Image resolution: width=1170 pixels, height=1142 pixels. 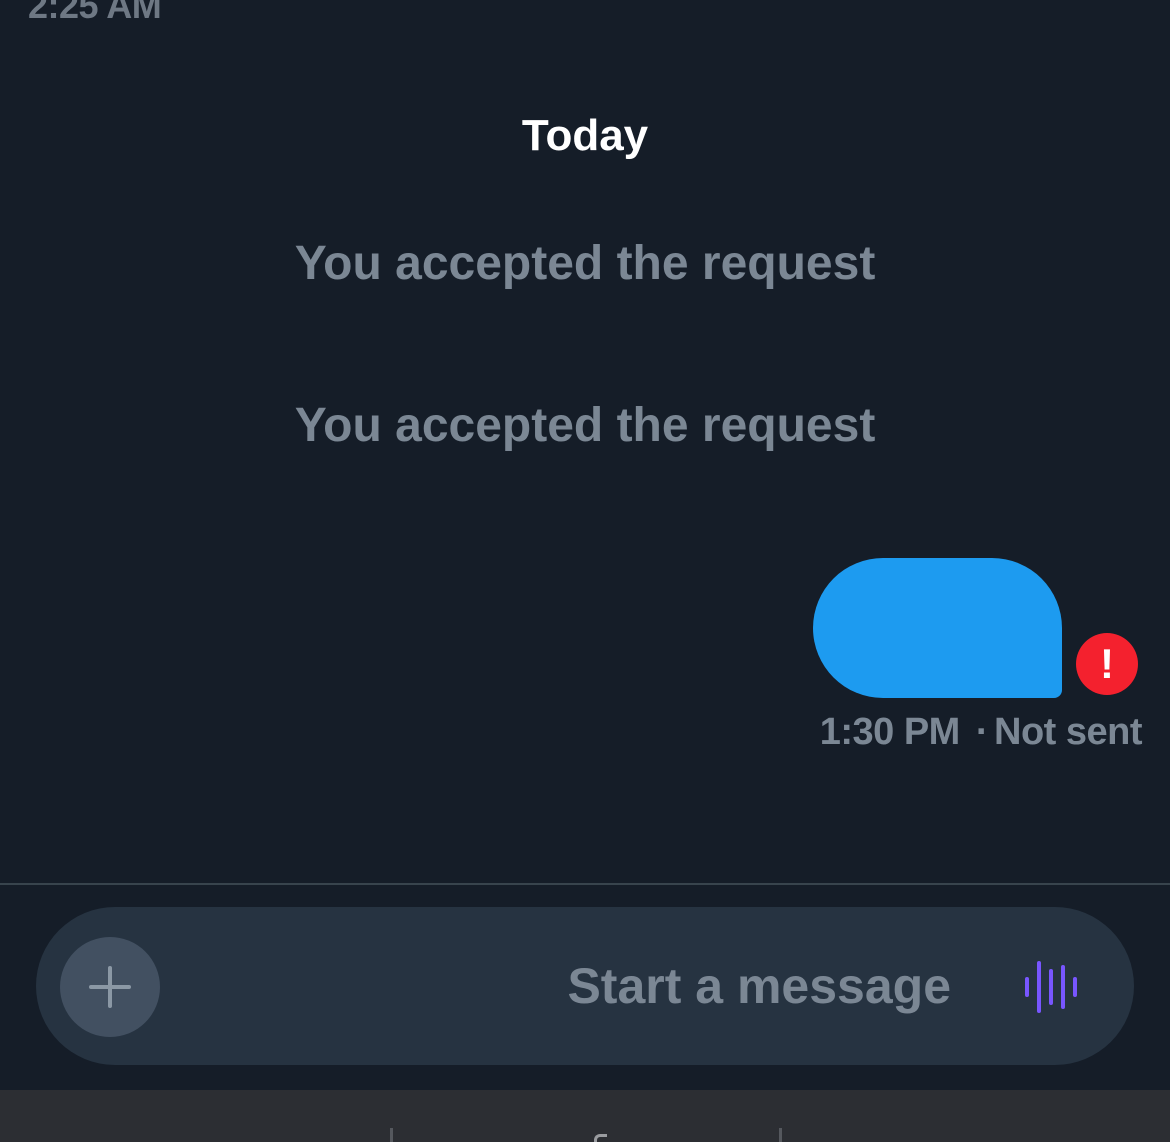 I want to click on message-composer, so click(x=585, y=986).